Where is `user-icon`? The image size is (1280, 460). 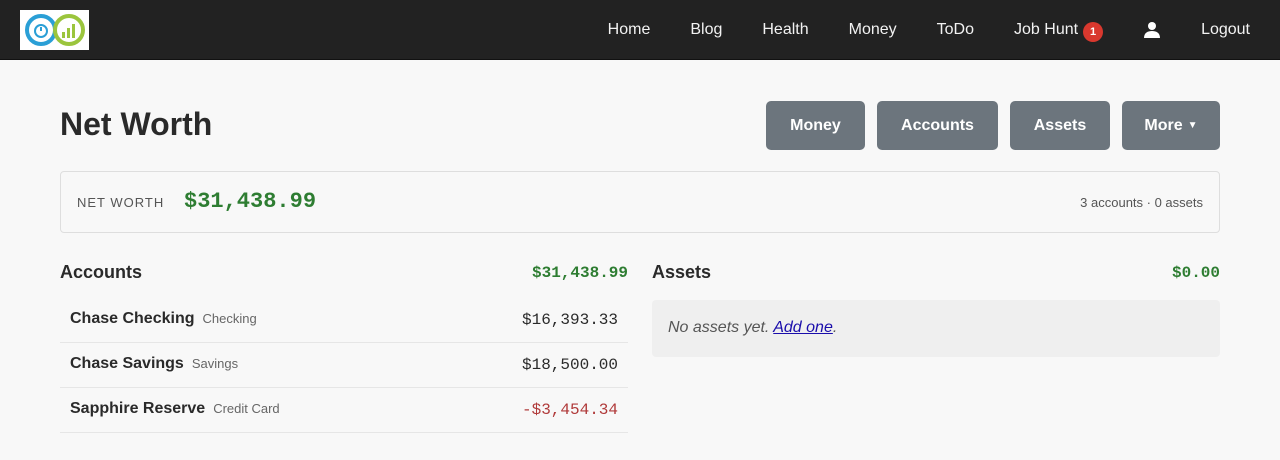
user-icon is located at coordinates (1152, 30).